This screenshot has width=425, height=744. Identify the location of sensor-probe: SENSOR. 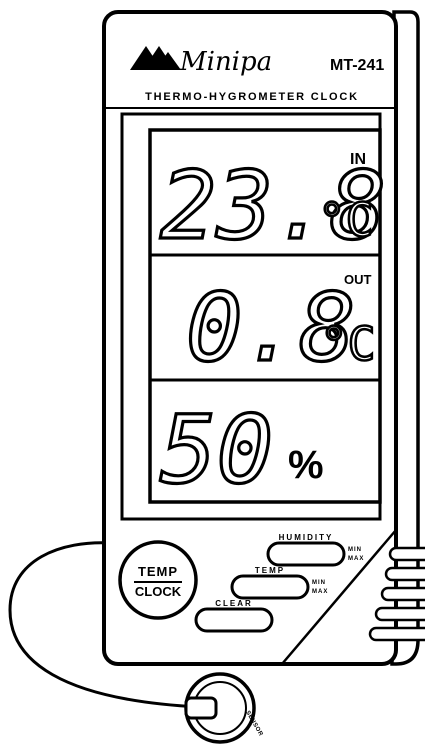
(224, 708).